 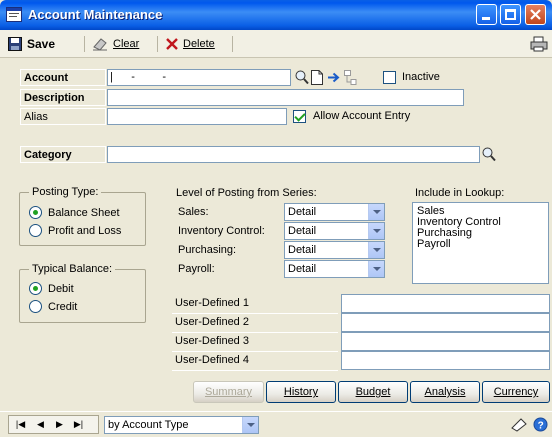 I want to click on posting-type-group, so click(x=82, y=219).